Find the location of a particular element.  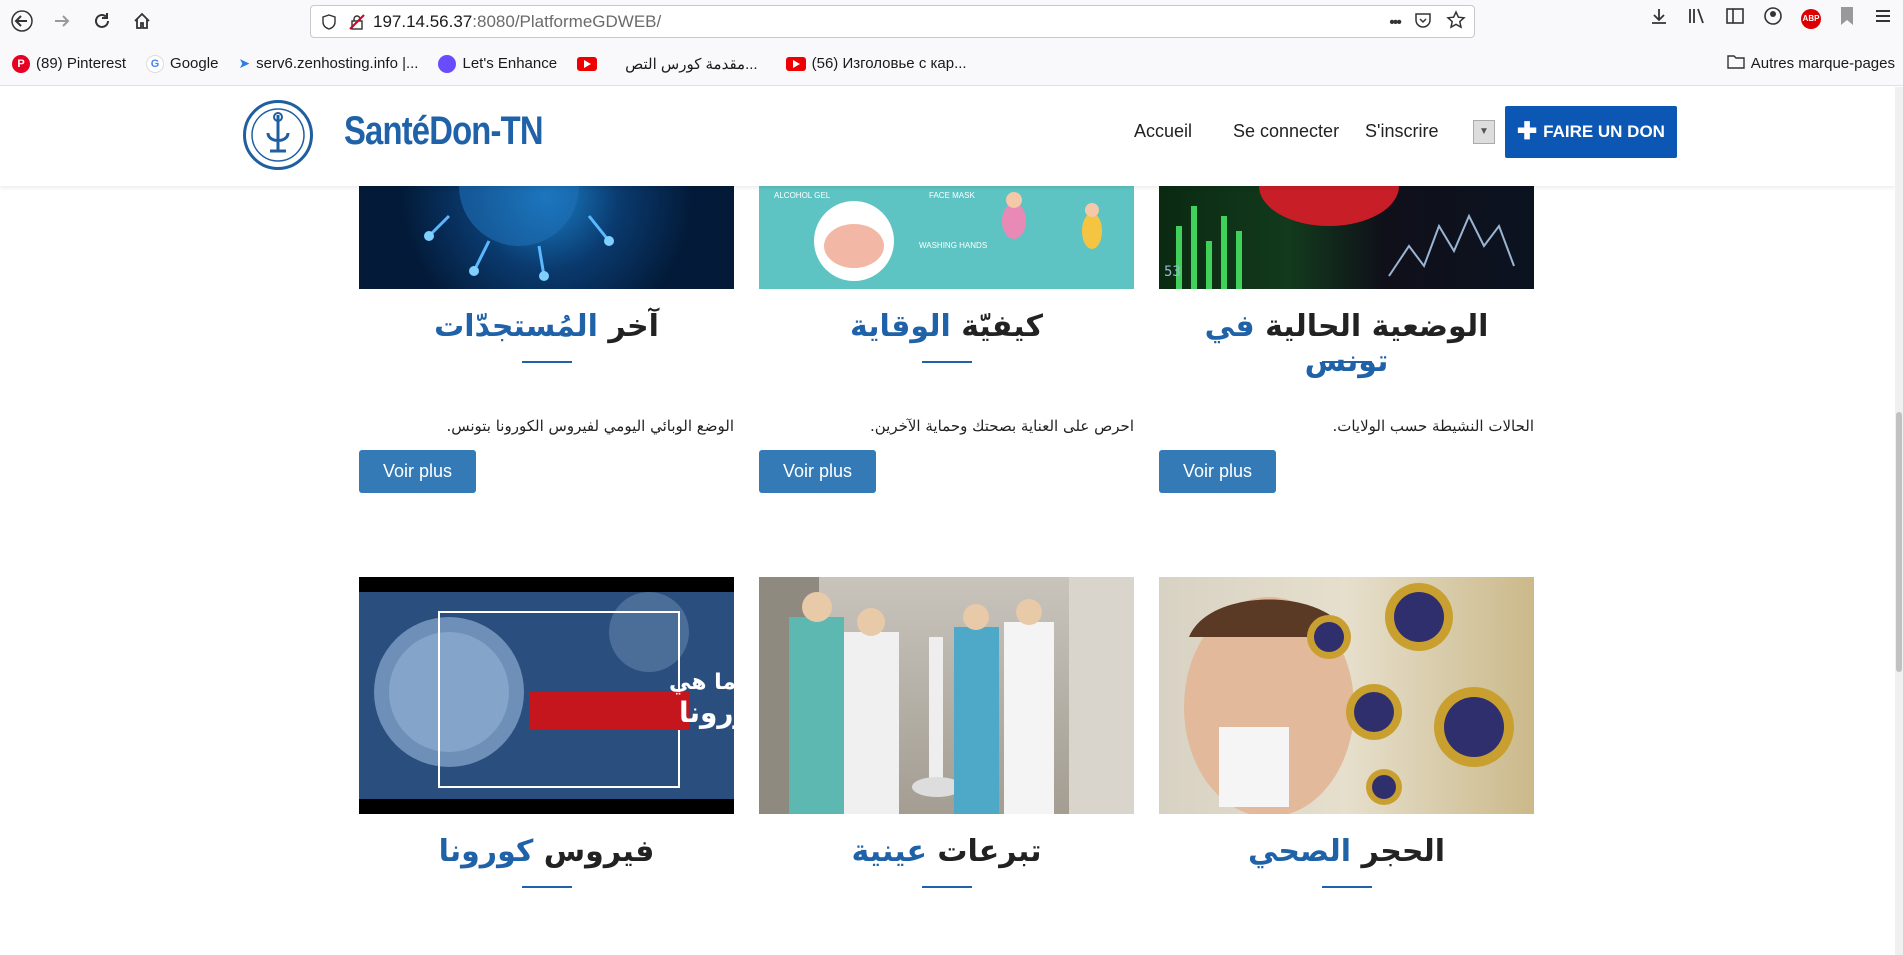

google-icon: G is located at coordinates (155, 63).